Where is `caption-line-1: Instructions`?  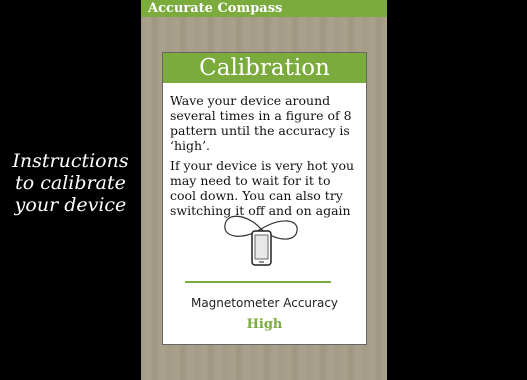
caption-line-1: Instructions is located at coordinates (70, 161).